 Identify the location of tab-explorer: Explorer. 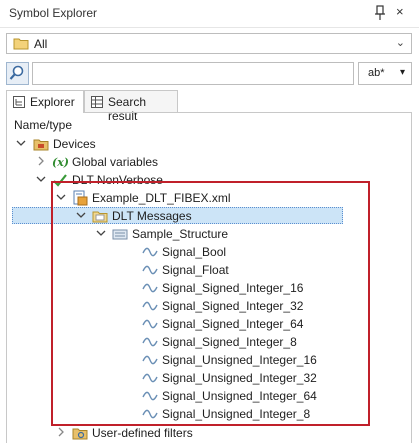
(45, 101).